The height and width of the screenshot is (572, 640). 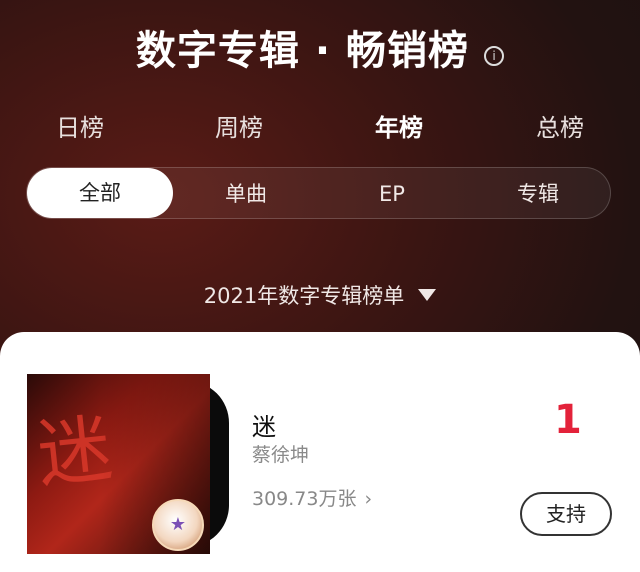 What do you see at coordinates (427, 295) in the screenshot?
I see `caret-down-icon` at bounding box center [427, 295].